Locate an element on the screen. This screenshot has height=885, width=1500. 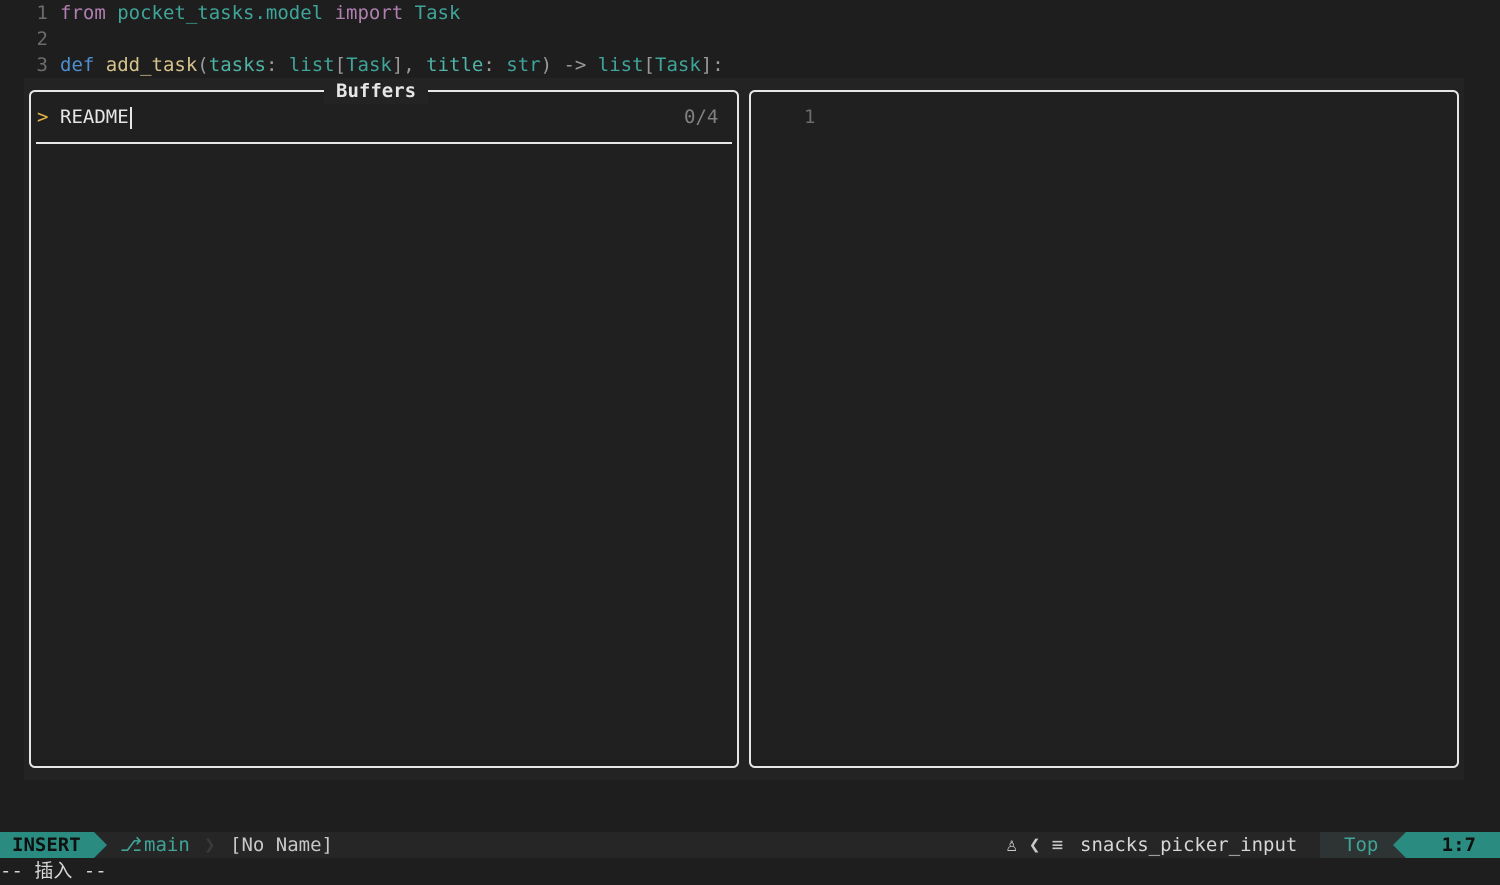
search-query-text: README is located at coordinates (94, 117).